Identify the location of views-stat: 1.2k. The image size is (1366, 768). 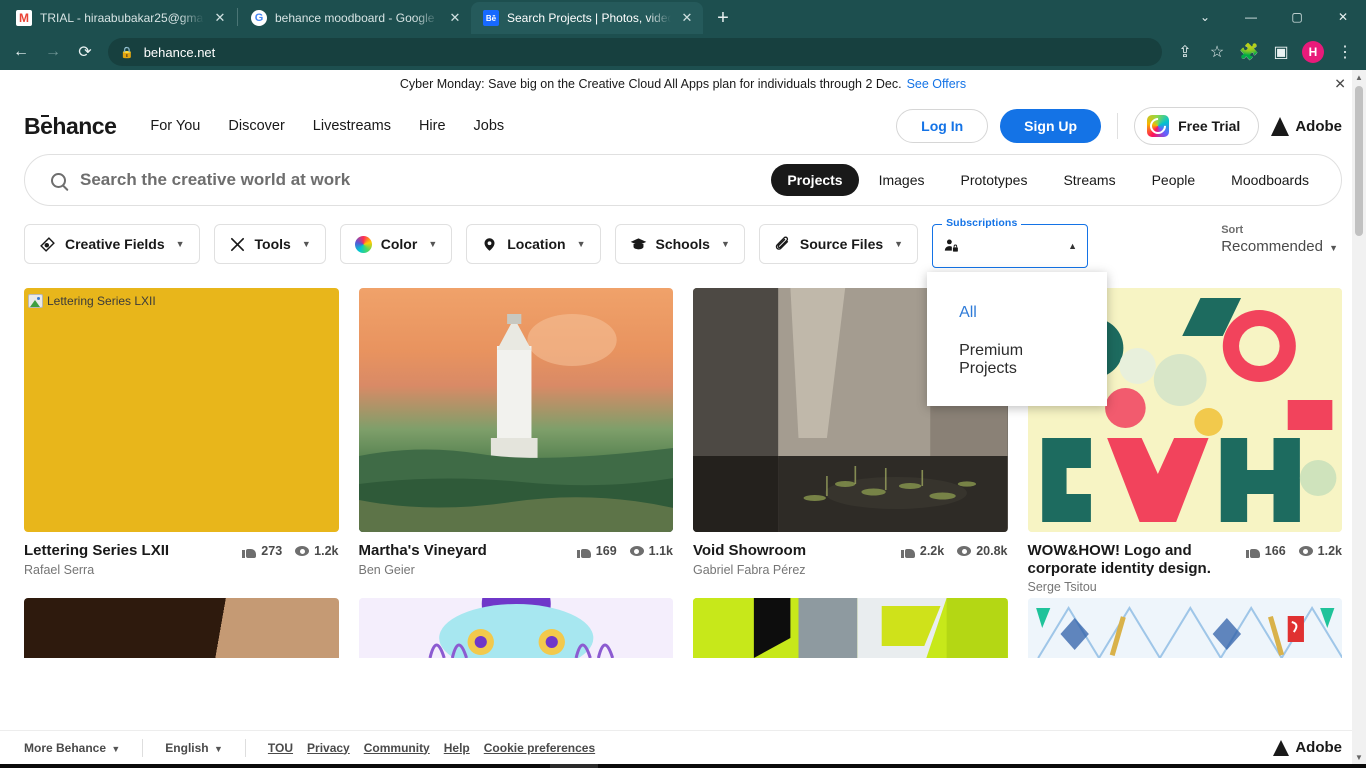
(317, 551).